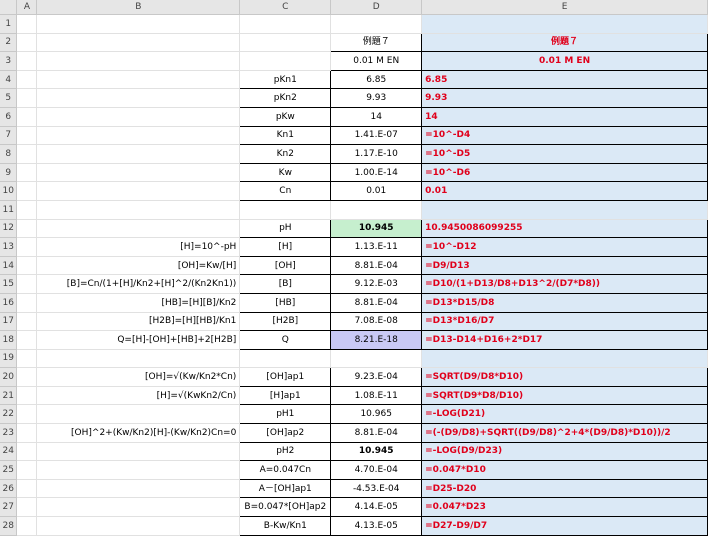 This screenshot has height=536, width=708. I want to click on cell-d: 7.08.E-08, so click(376, 321).